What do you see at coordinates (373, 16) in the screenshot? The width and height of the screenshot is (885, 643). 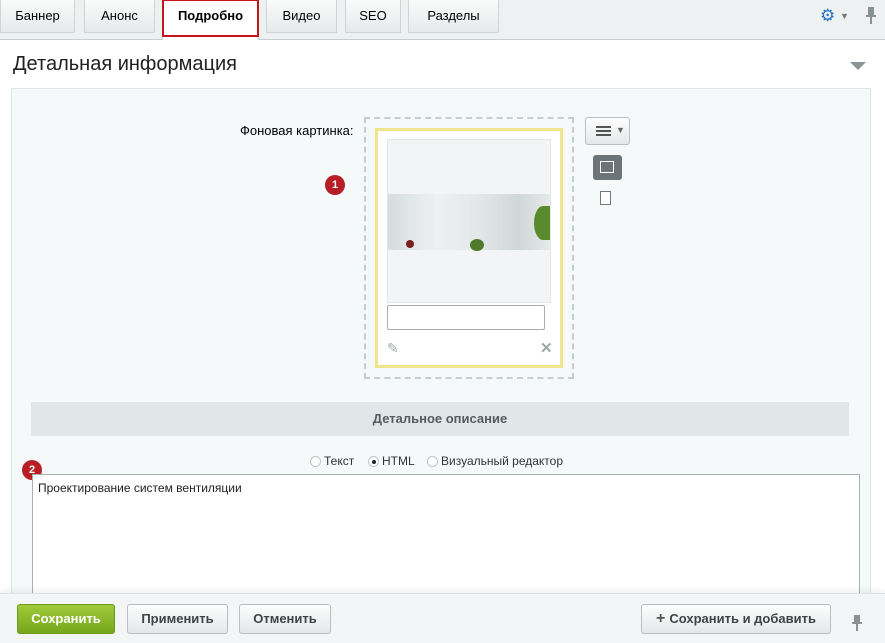 I see `tab-seo: SEO` at bounding box center [373, 16].